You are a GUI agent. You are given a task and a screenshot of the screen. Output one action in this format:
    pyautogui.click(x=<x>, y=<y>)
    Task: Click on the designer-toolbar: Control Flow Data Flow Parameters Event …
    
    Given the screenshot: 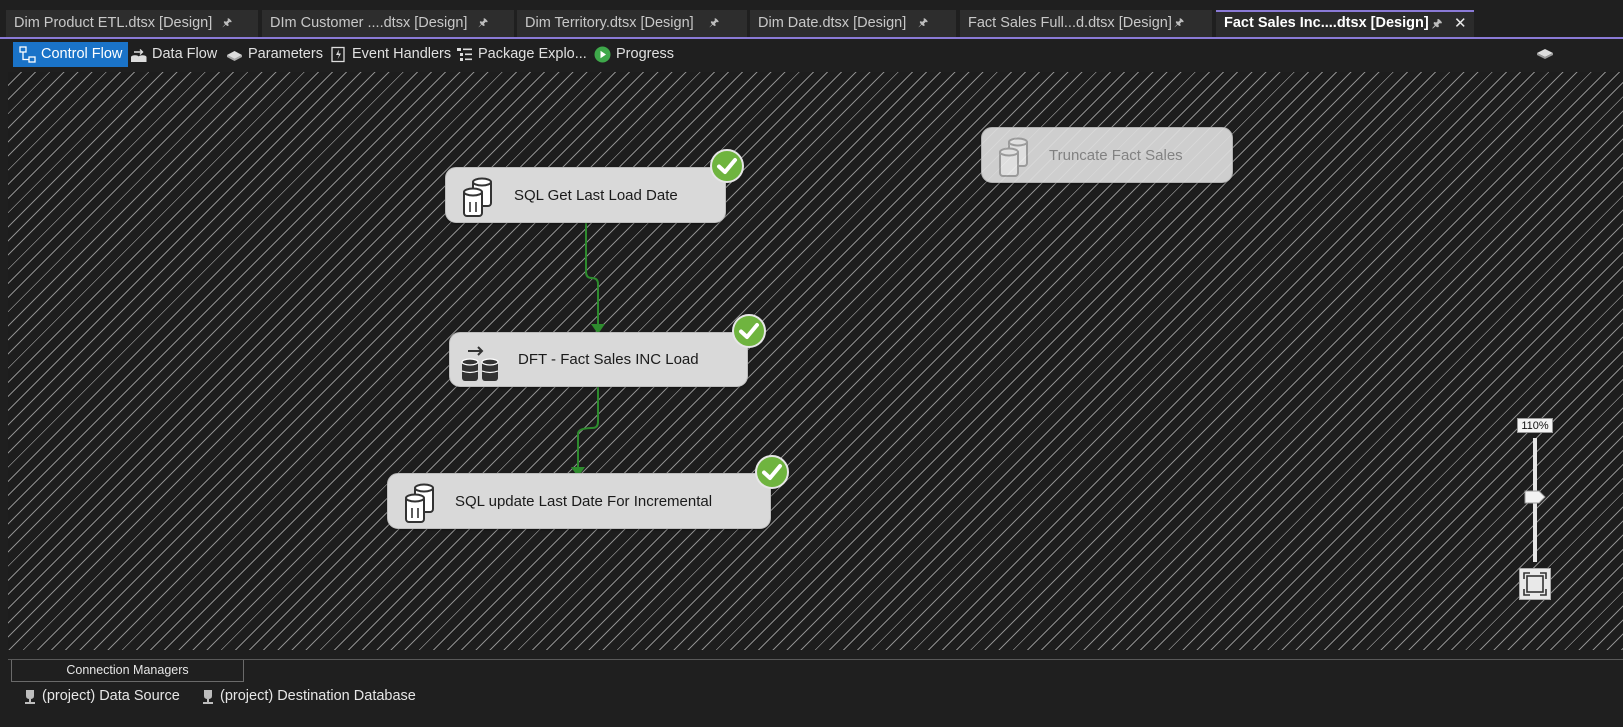 What is the action you would take?
    pyautogui.click(x=811, y=55)
    